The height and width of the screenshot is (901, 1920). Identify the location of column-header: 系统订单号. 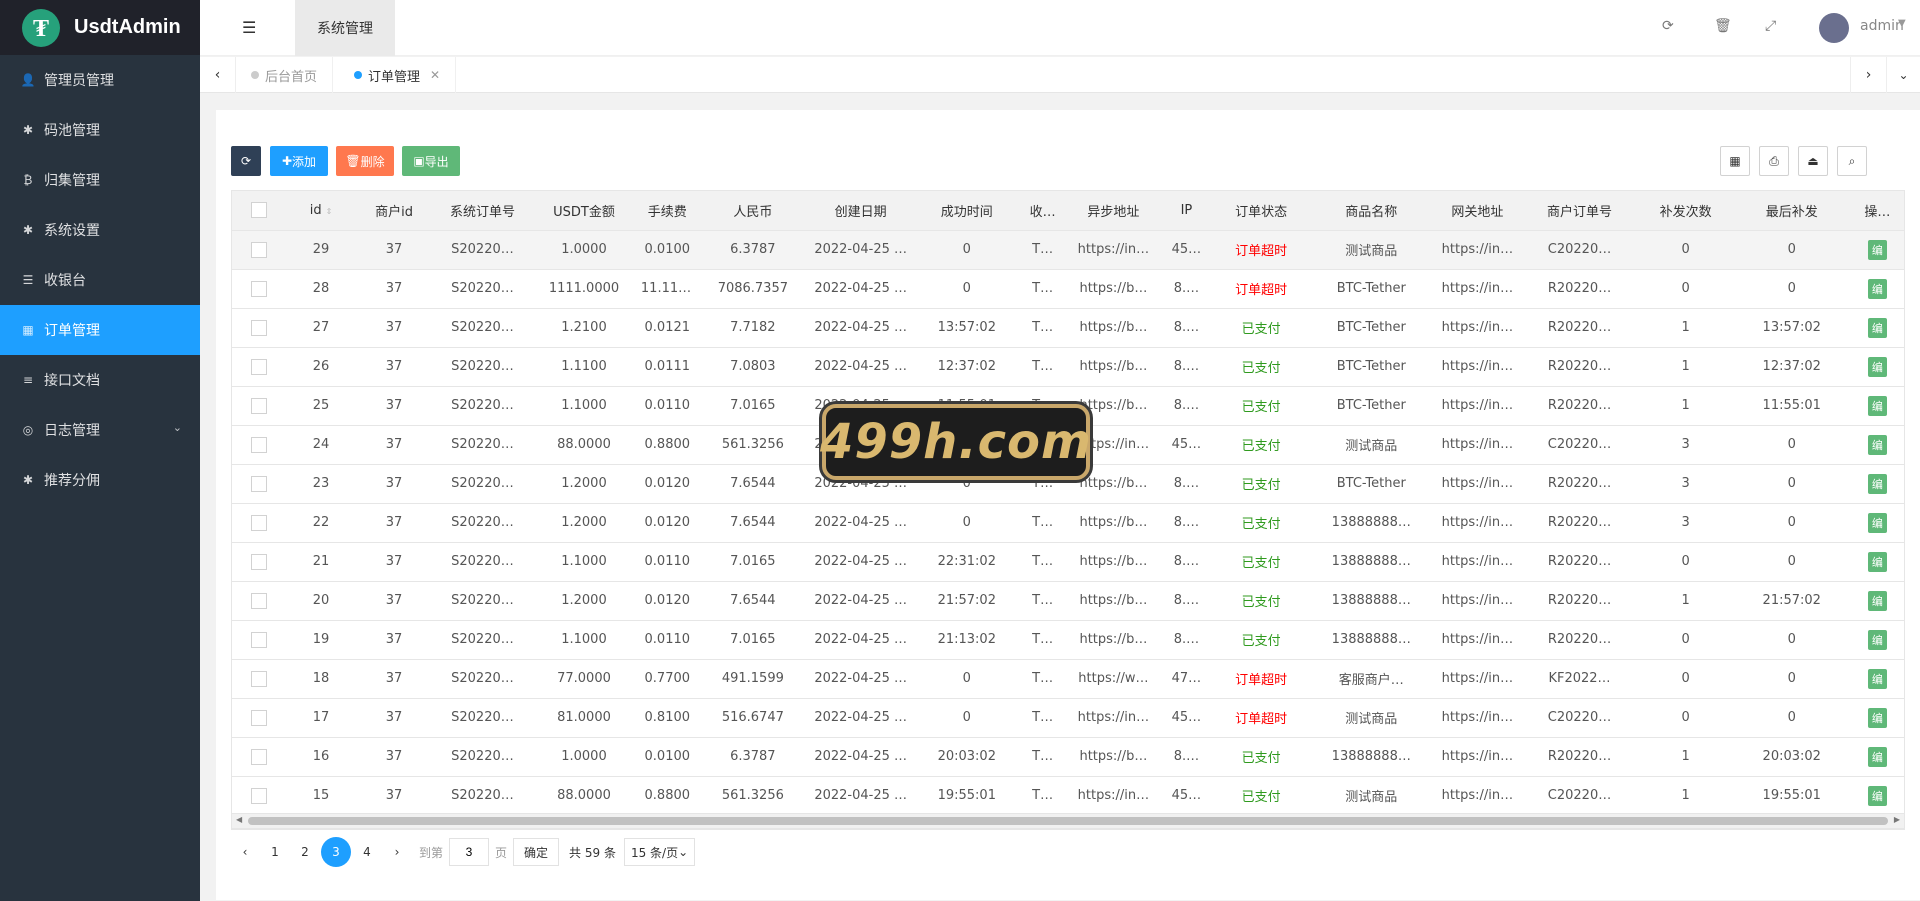
(482, 211).